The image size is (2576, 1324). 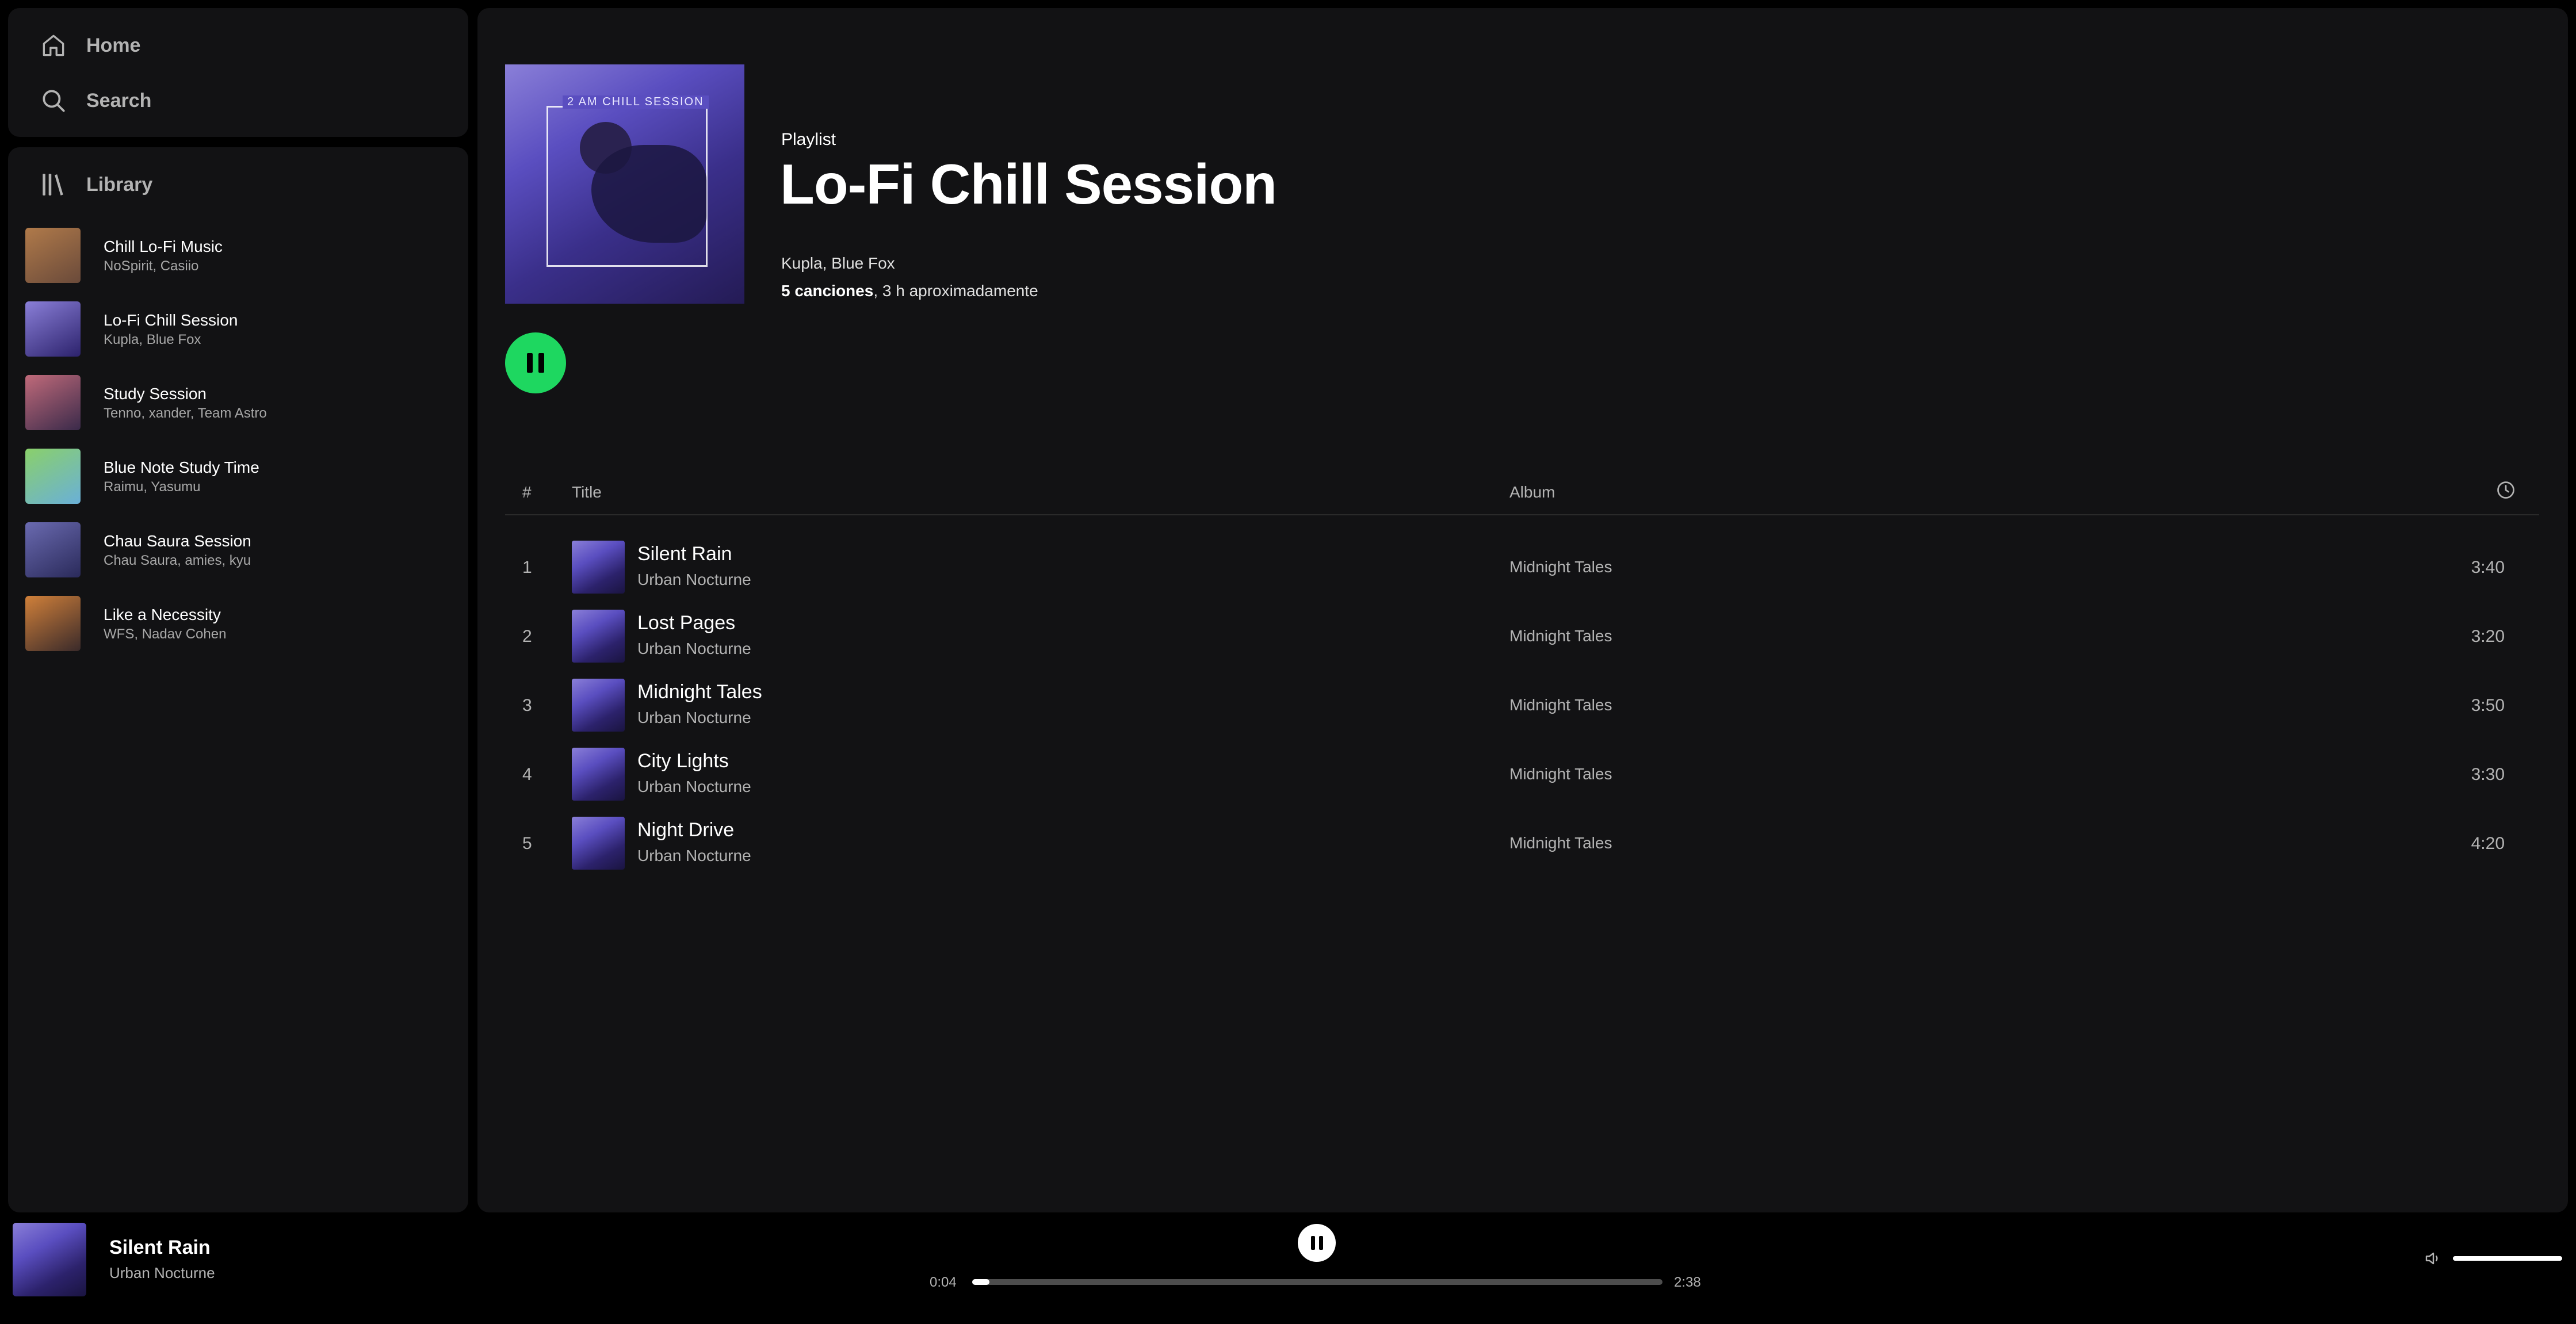 I want to click on track-number: 4, so click(x=527, y=774).